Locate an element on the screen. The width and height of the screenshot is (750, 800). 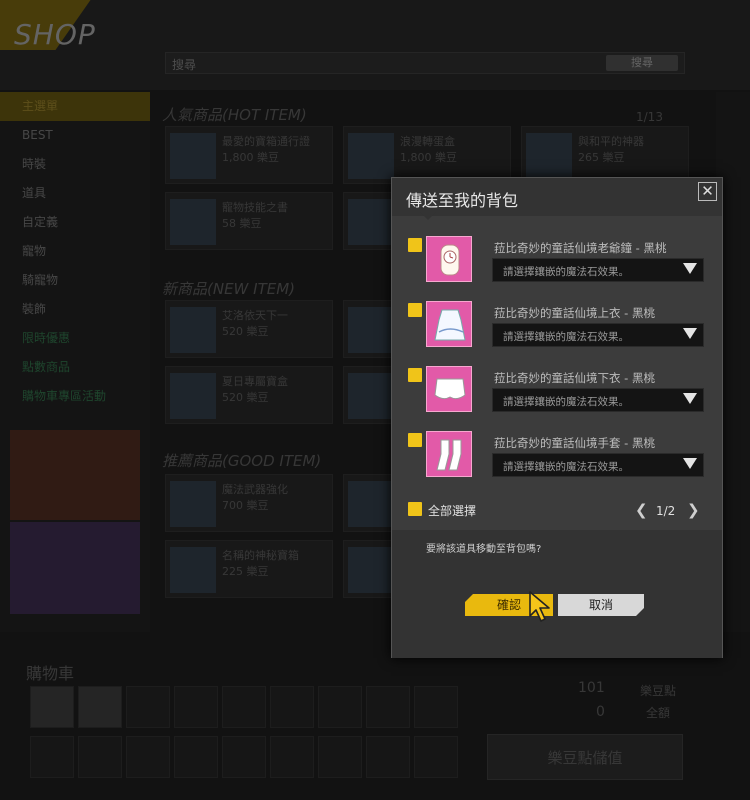
item-name: 菈比奇妙的童話仙境下衣 - 黑桃 is located at coordinates (574, 378).